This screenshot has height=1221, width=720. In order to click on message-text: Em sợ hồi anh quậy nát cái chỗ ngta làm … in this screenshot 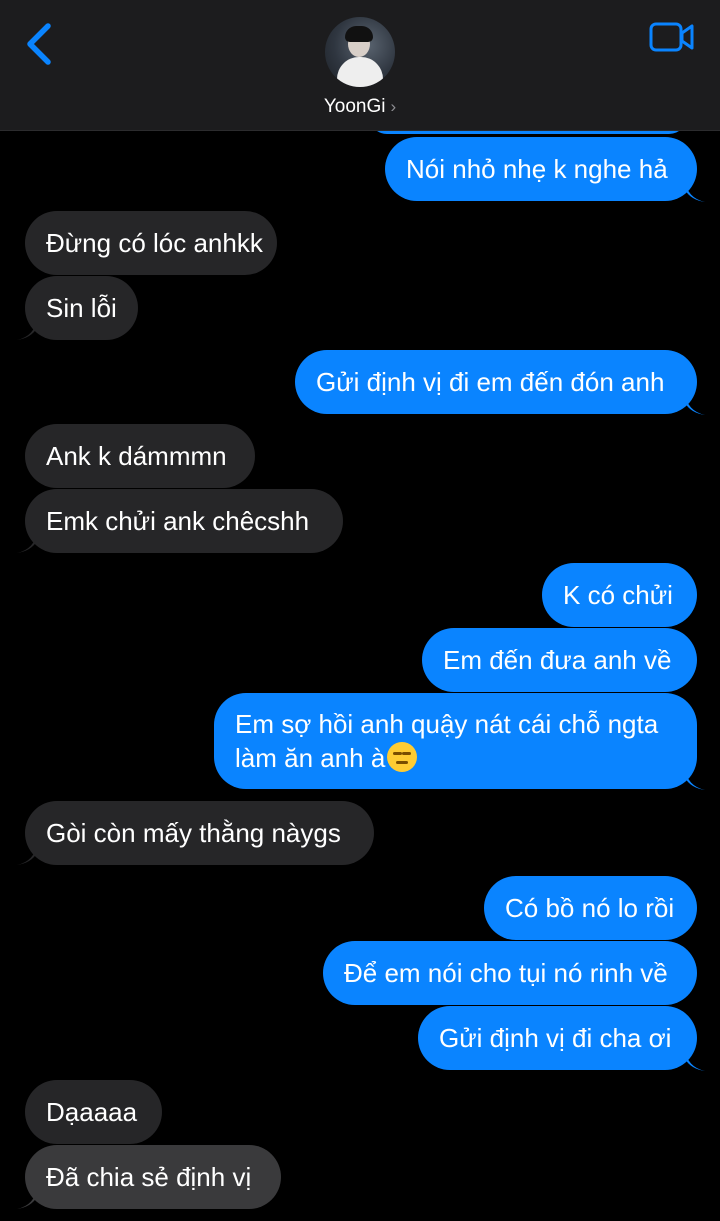, I will do `click(447, 741)`.